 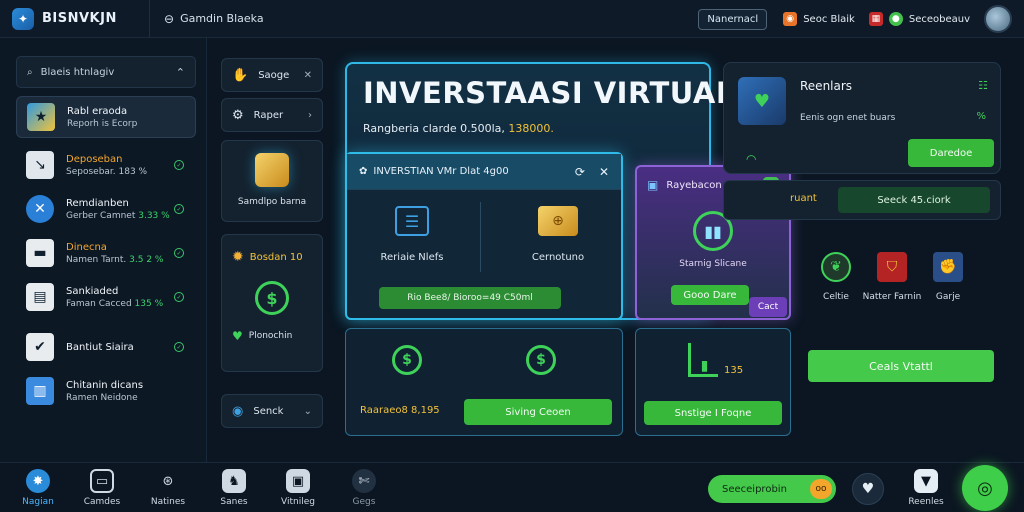 What do you see at coordinates (713, 413) in the screenshot?
I see `snstige-button: Snstige I Foqne` at bounding box center [713, 413].